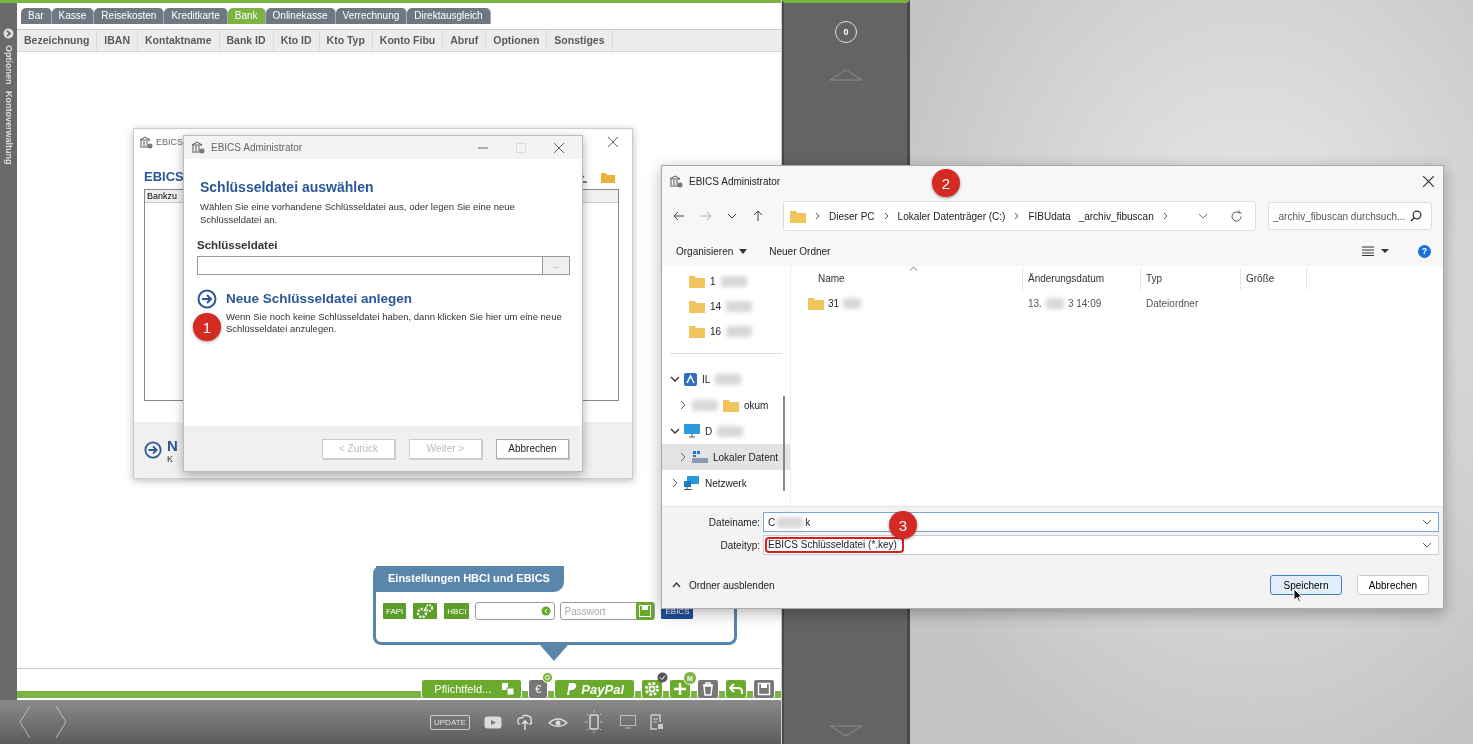  I want to click on cloud-upload-icon, so click(524, 722).